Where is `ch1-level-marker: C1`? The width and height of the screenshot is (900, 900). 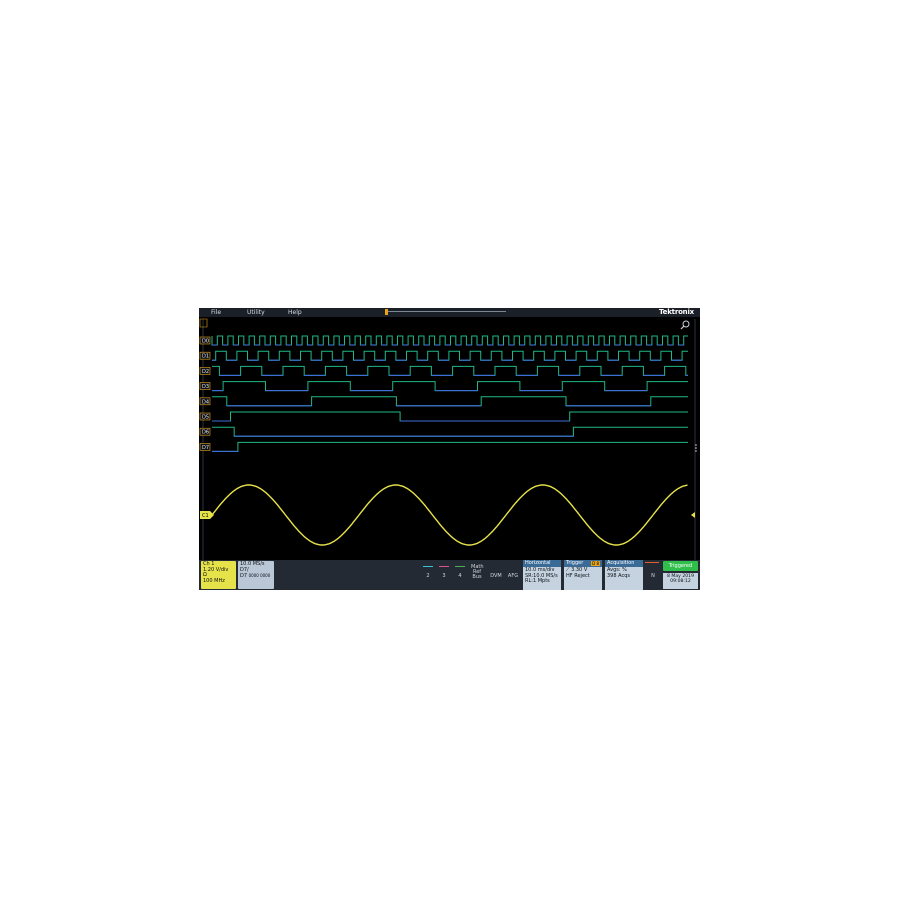 ch1-level-marker: C1 is located at coordinates (207, 515).